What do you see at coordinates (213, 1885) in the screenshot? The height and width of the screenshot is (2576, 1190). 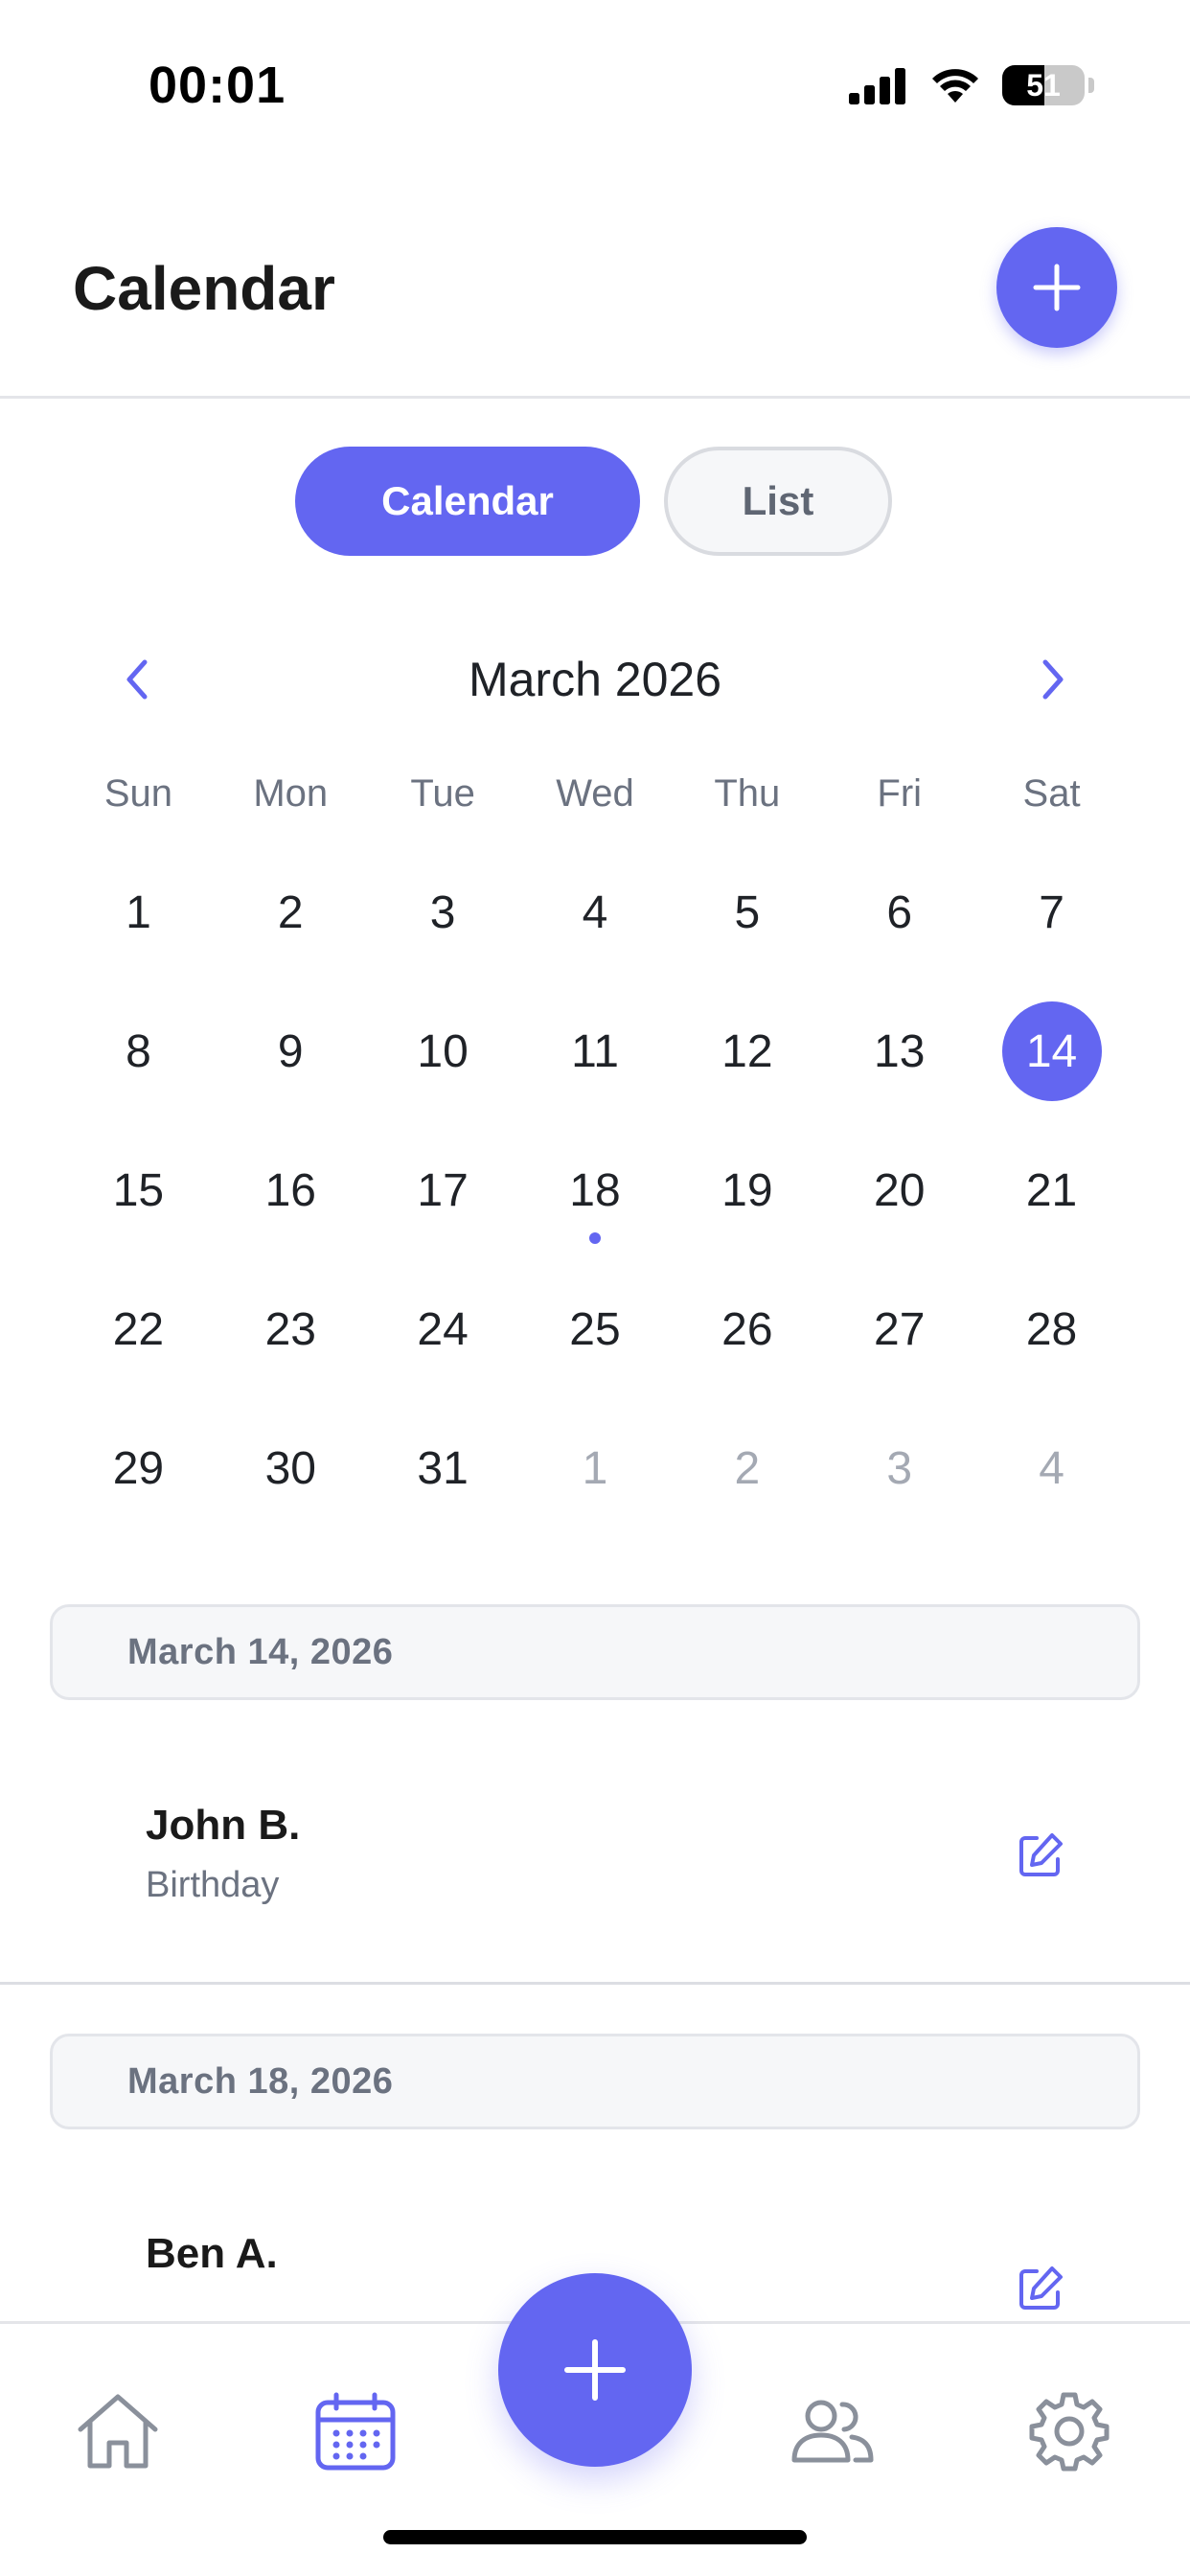 I see `event-type: Birthday` at bounding box center [213, 1885].